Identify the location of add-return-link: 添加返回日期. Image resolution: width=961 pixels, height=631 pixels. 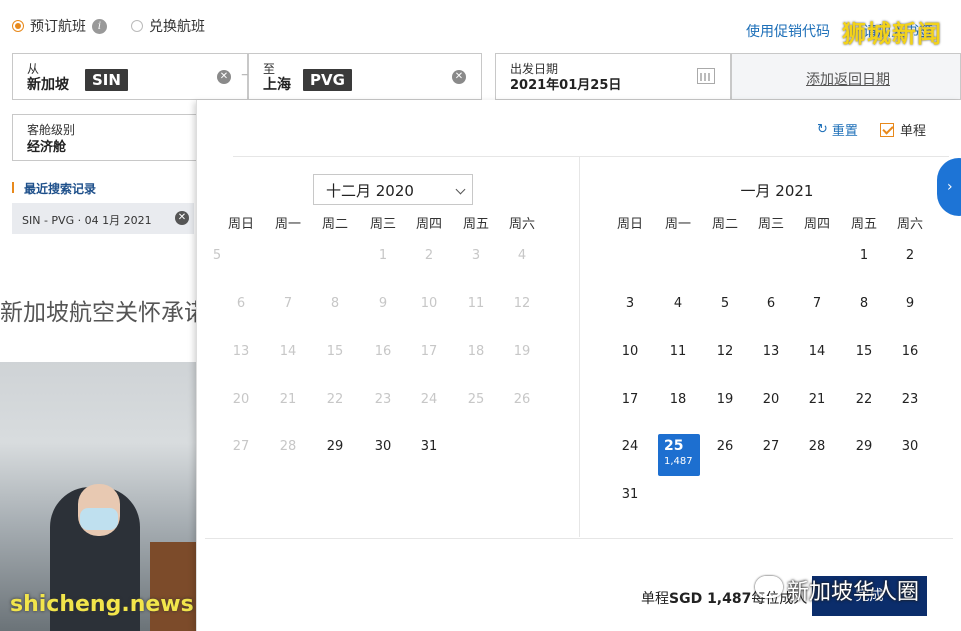
(848, 79).